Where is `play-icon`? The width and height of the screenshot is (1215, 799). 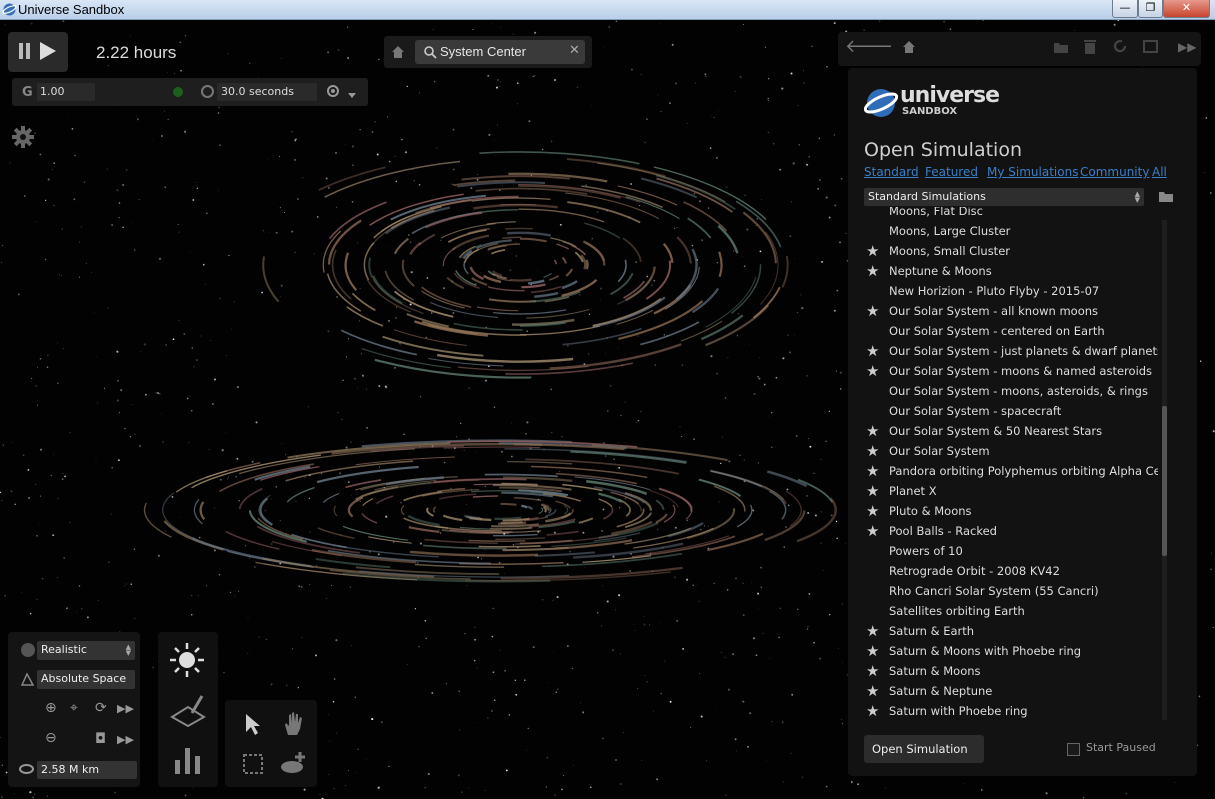 play-icon is located at coordinates (48, 51).